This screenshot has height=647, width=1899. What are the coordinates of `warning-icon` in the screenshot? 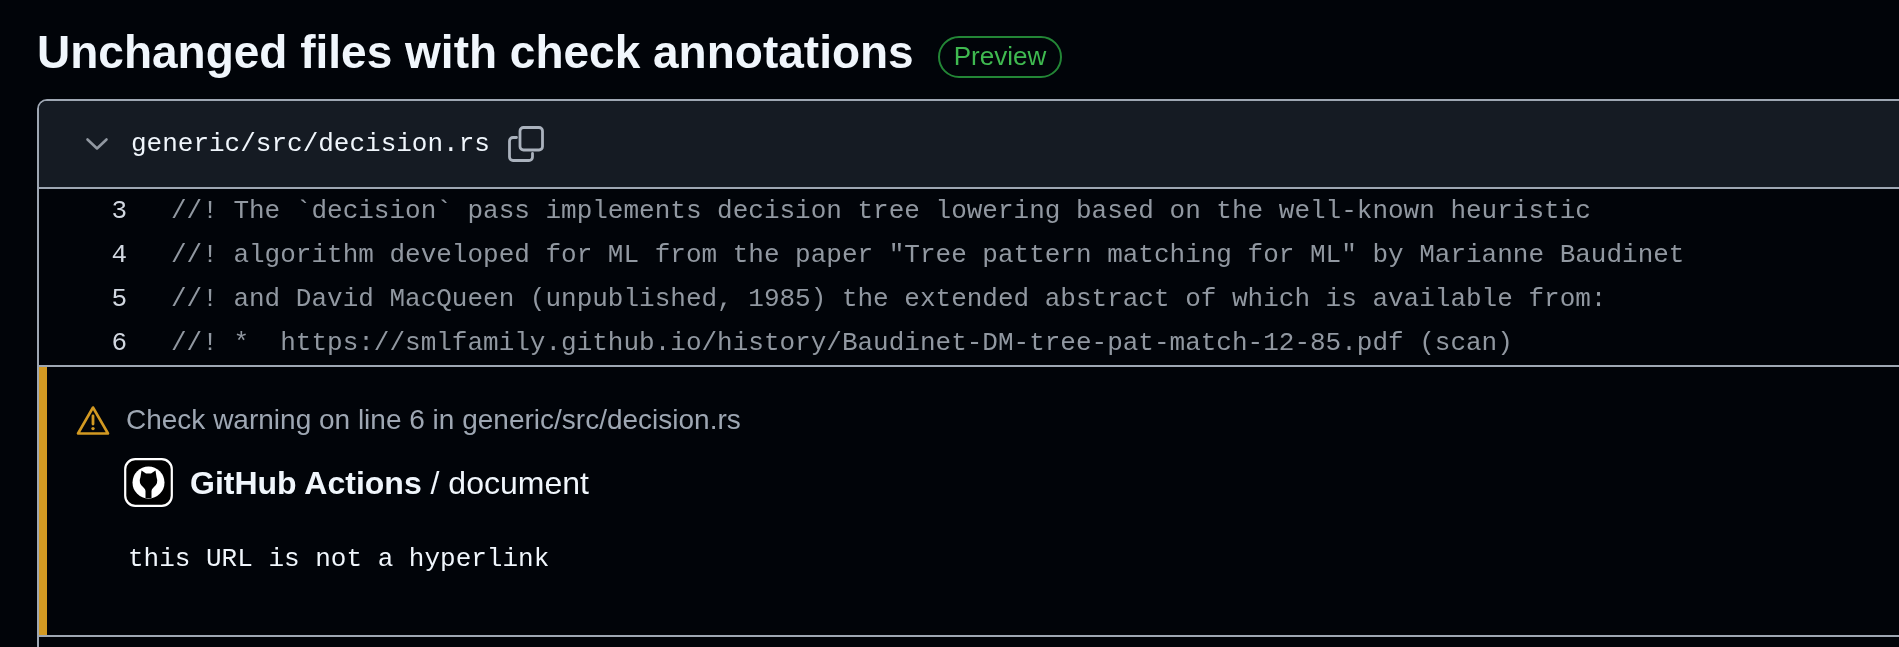 It's located at (93, 420).